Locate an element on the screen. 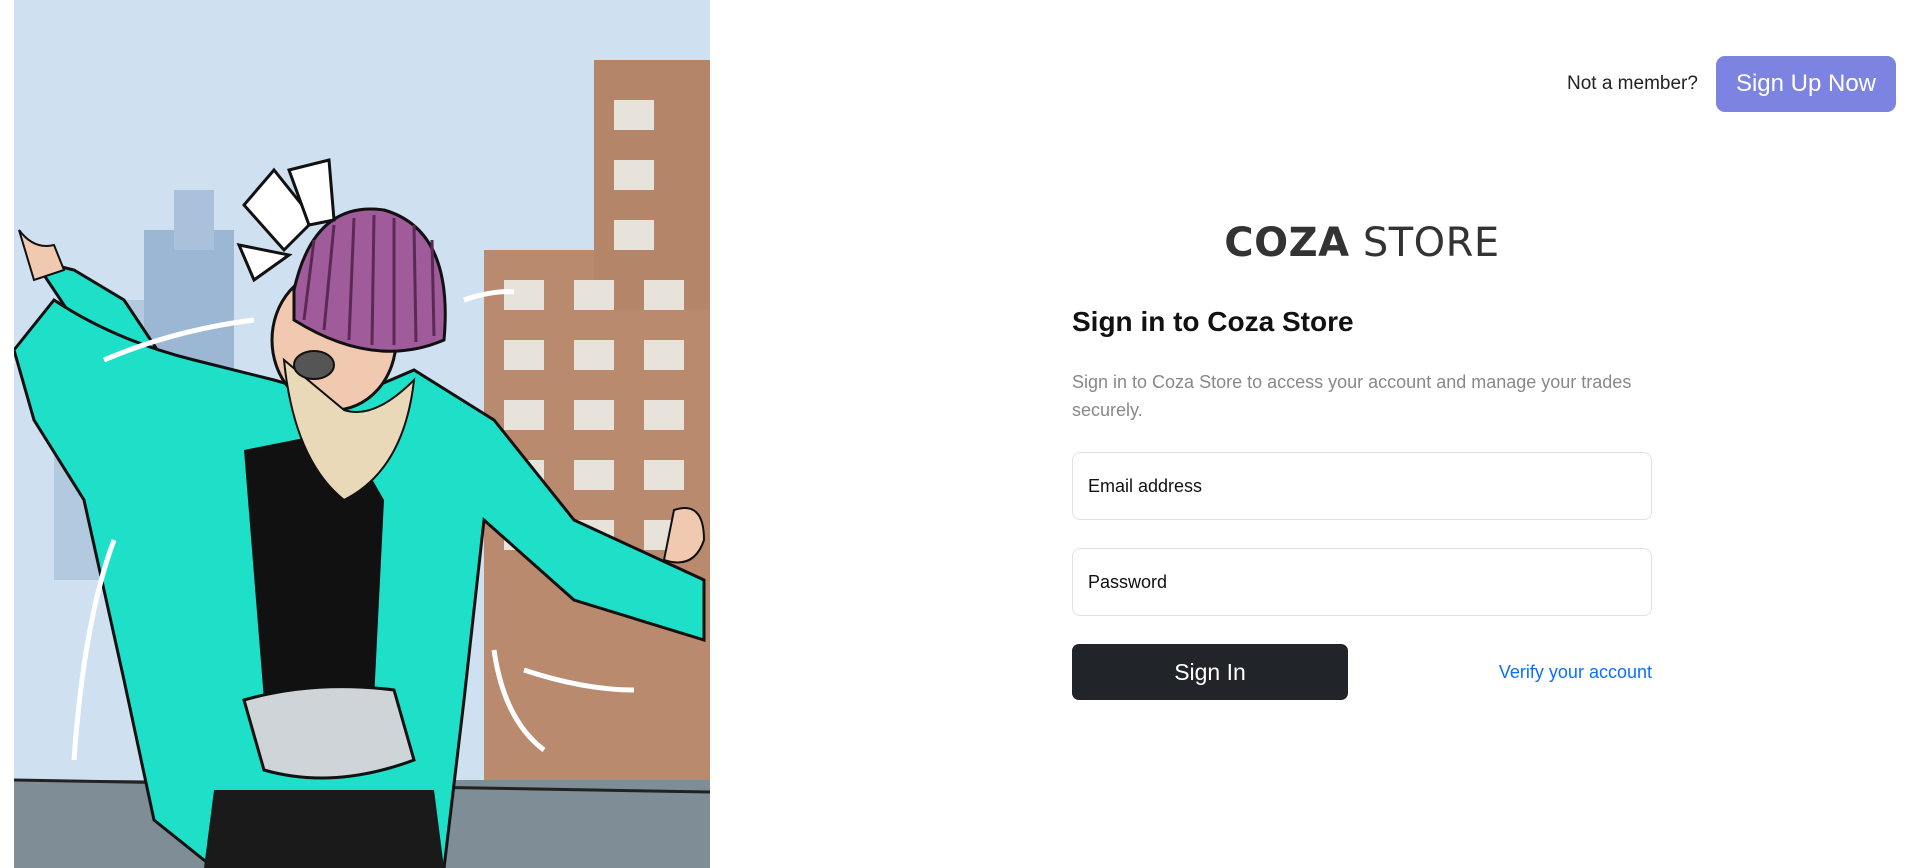 This screenshot has height=868, width=1920. page-title: Sign in to Coza Store is located at coordinates (1213, 321).